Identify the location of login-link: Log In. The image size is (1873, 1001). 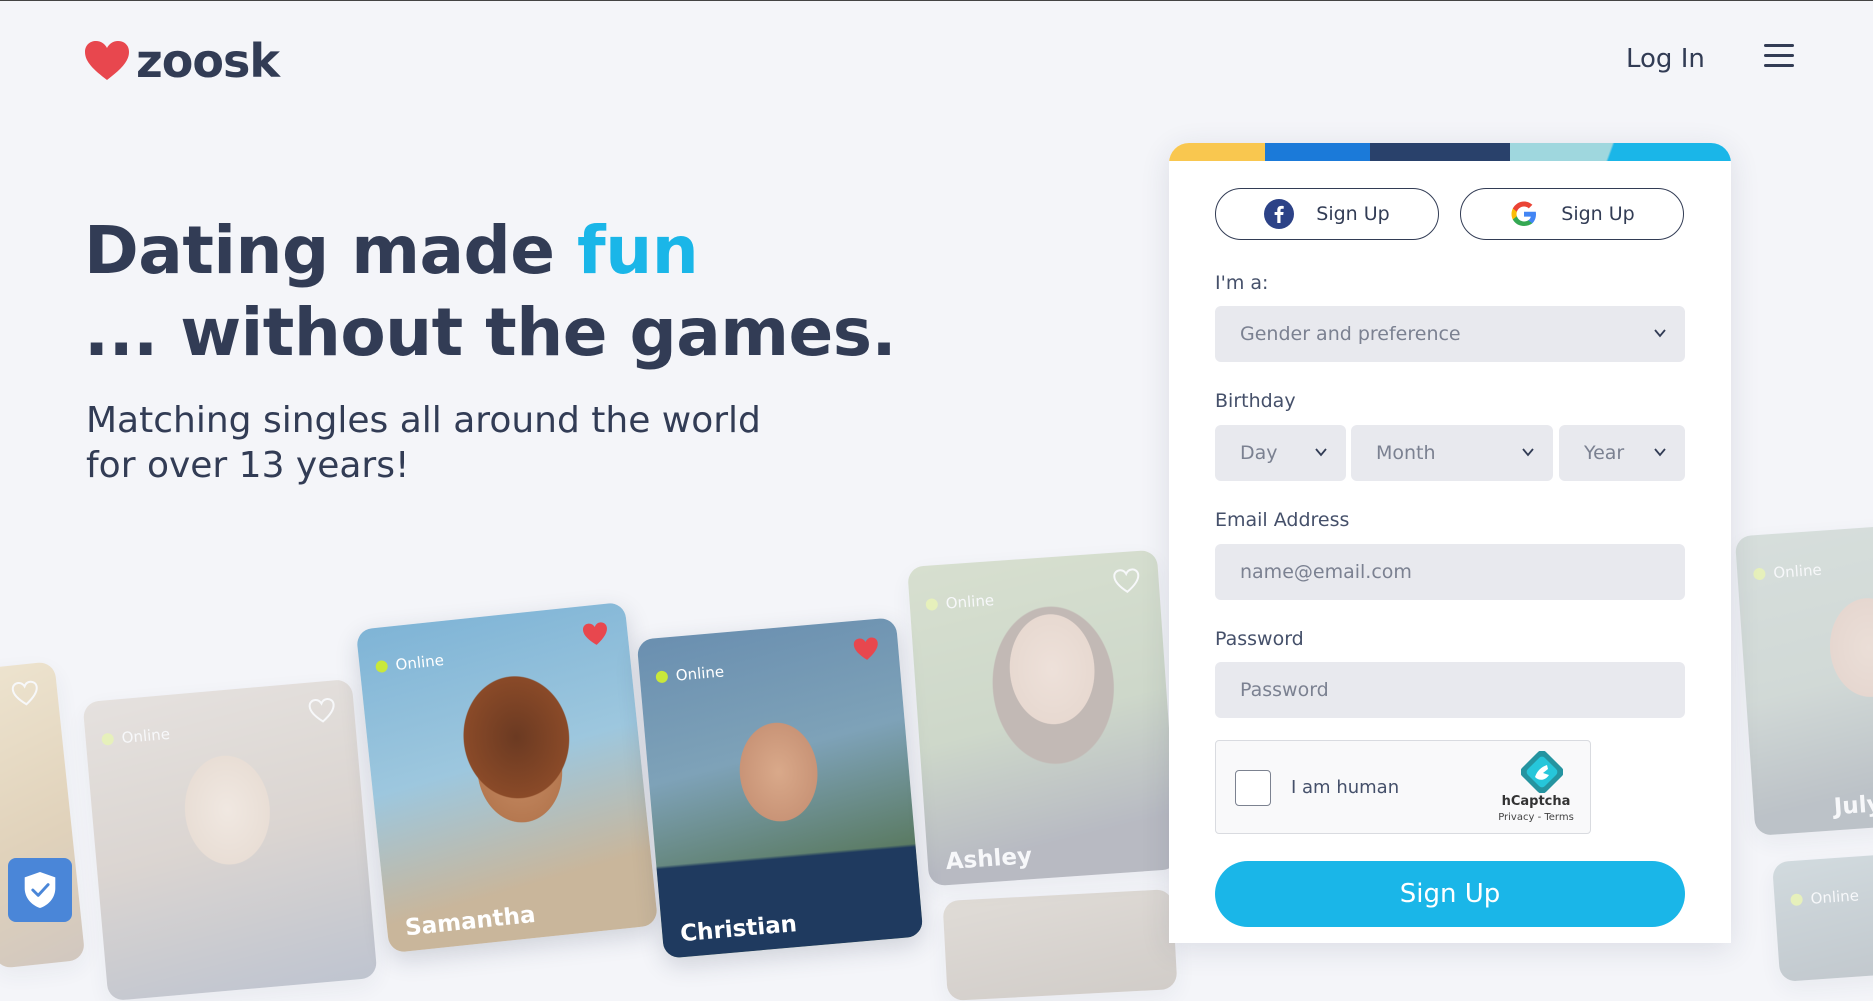
(1665, 59).